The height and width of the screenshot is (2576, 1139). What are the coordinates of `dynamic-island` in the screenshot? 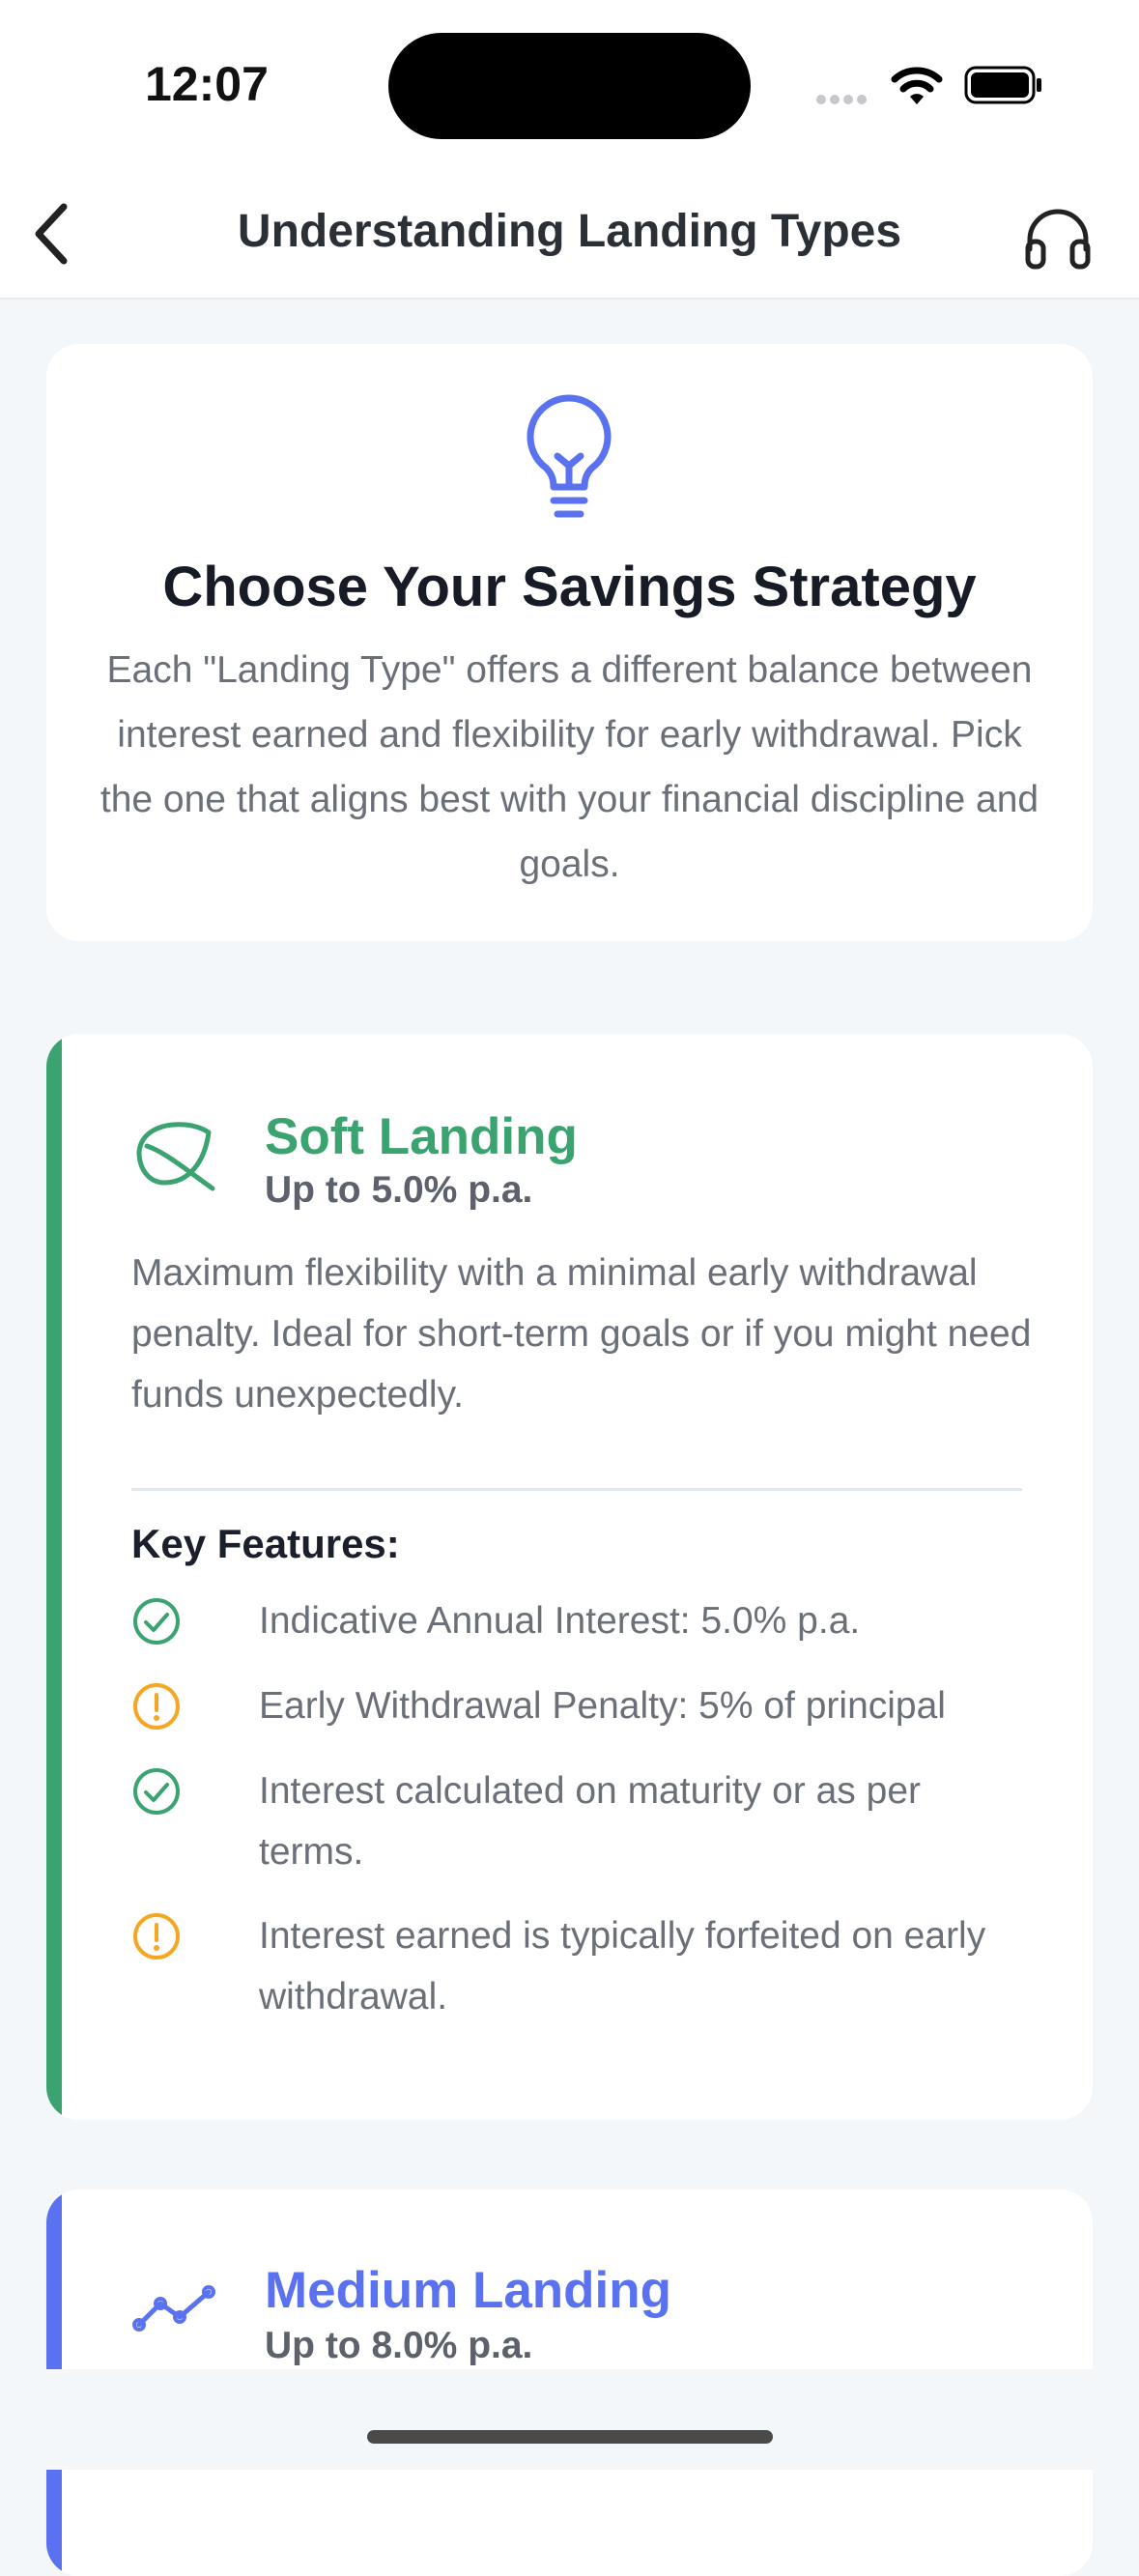 It's located at (569, 86).